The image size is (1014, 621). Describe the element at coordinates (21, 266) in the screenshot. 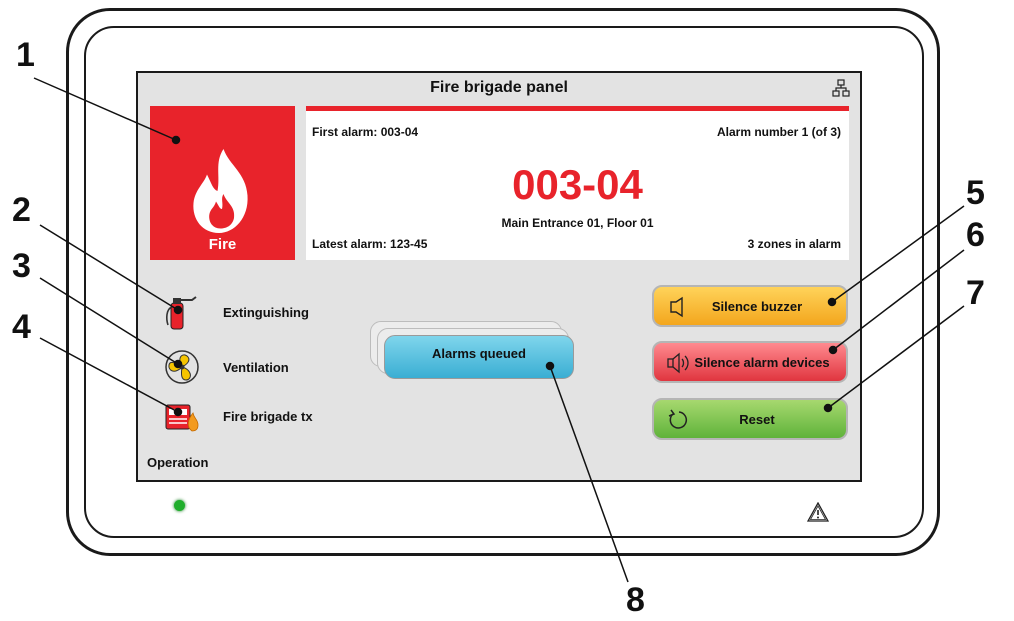

I see `callout-3: 3` at that location.